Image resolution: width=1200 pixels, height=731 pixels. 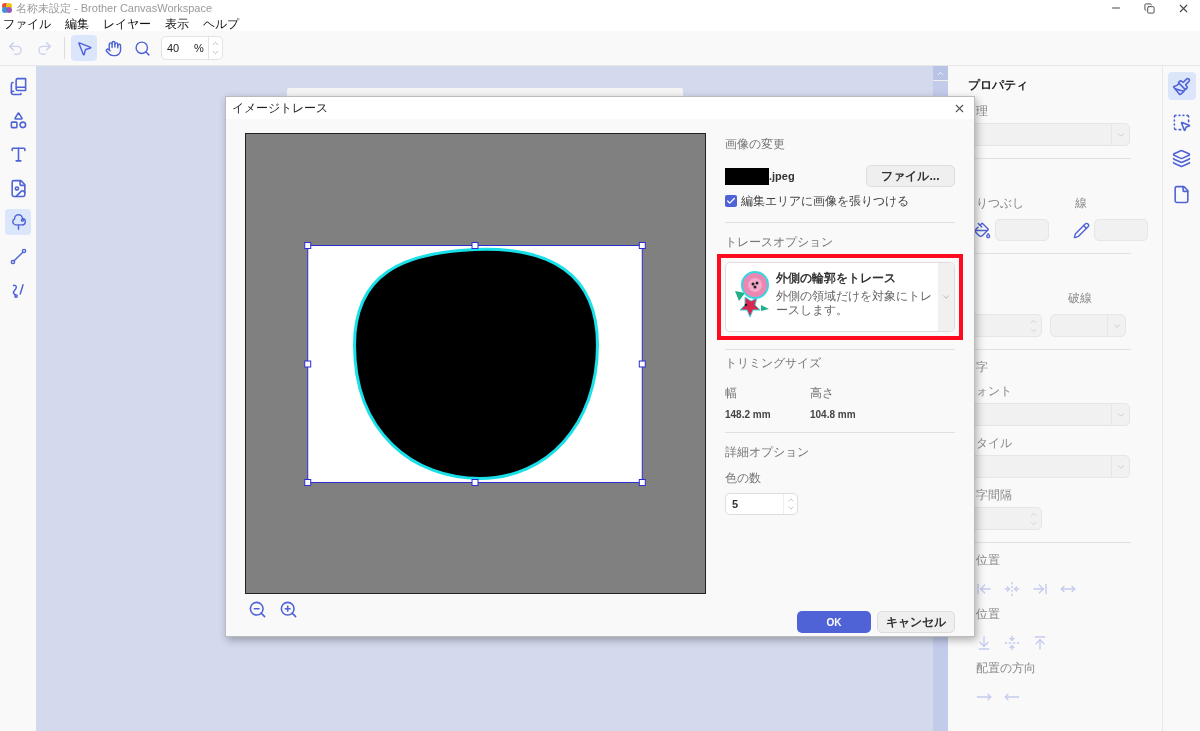 I want to click on panel-title: プロパティ, so click(x=998, y=85).